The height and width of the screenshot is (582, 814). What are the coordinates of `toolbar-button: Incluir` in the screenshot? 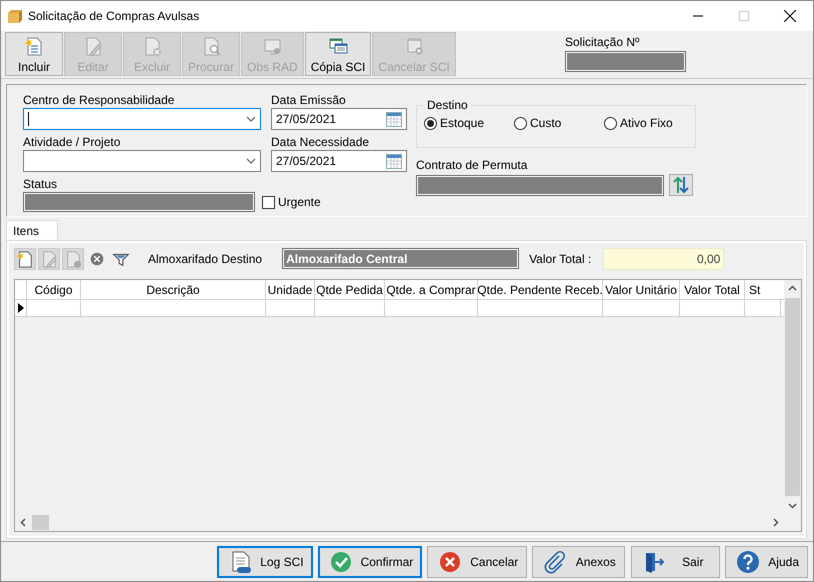 It's located at (34, 54).